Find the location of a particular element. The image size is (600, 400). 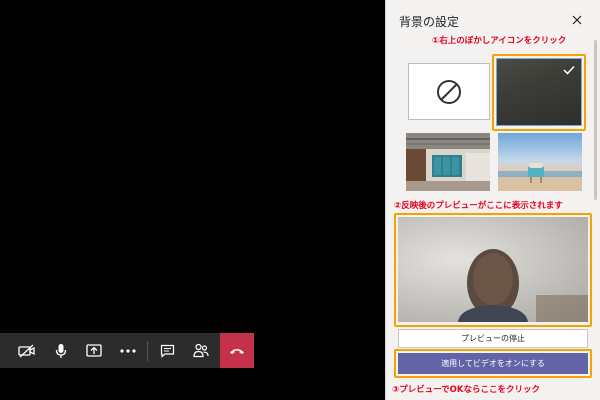

background-option-blur is located at coordinates (539, 92).